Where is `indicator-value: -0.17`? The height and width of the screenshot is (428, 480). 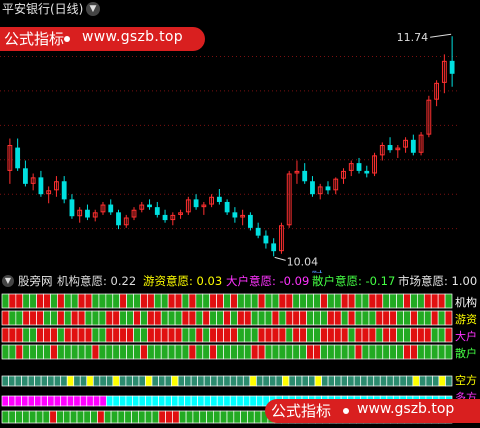 indicator-value: -0.17 is located at coordinates (380, 281).